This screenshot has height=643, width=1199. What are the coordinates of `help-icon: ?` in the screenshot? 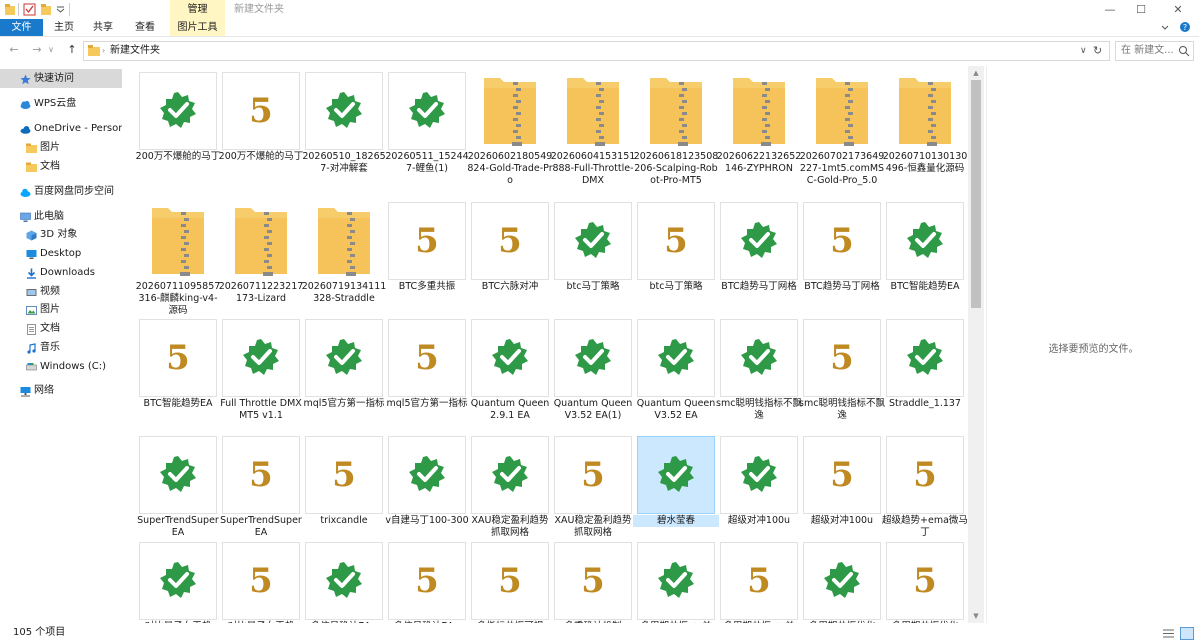 It's located at (1185, 27).